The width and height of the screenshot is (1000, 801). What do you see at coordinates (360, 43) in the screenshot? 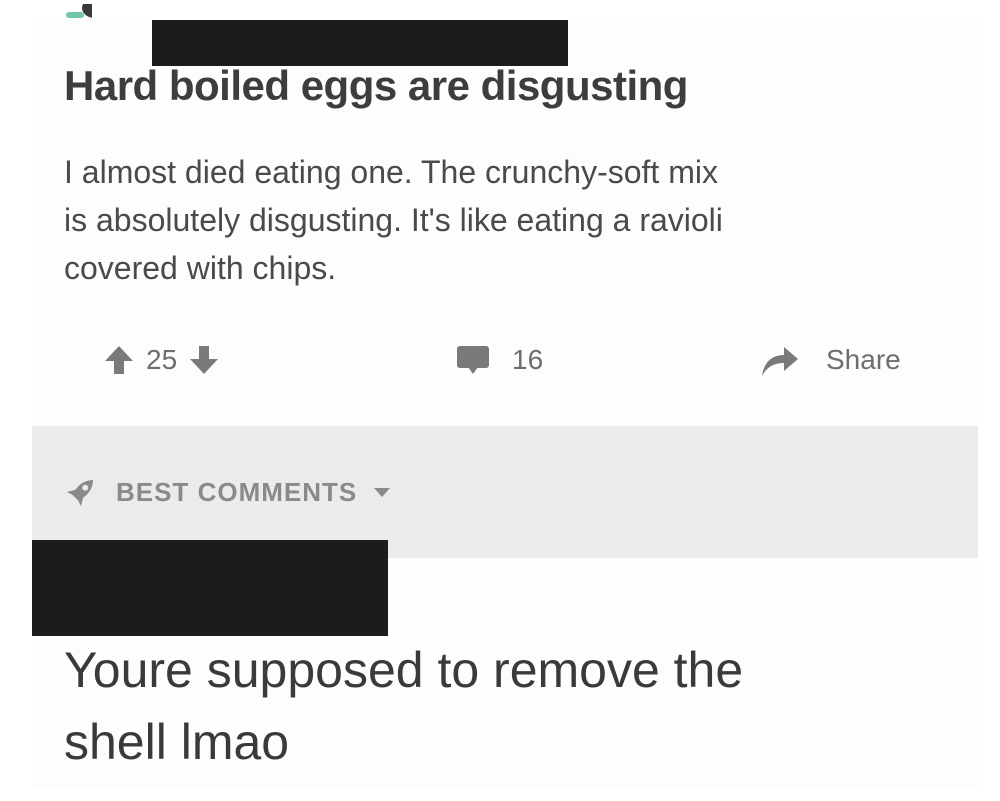
I see `redacted-username` at bounding box center [360, 43].